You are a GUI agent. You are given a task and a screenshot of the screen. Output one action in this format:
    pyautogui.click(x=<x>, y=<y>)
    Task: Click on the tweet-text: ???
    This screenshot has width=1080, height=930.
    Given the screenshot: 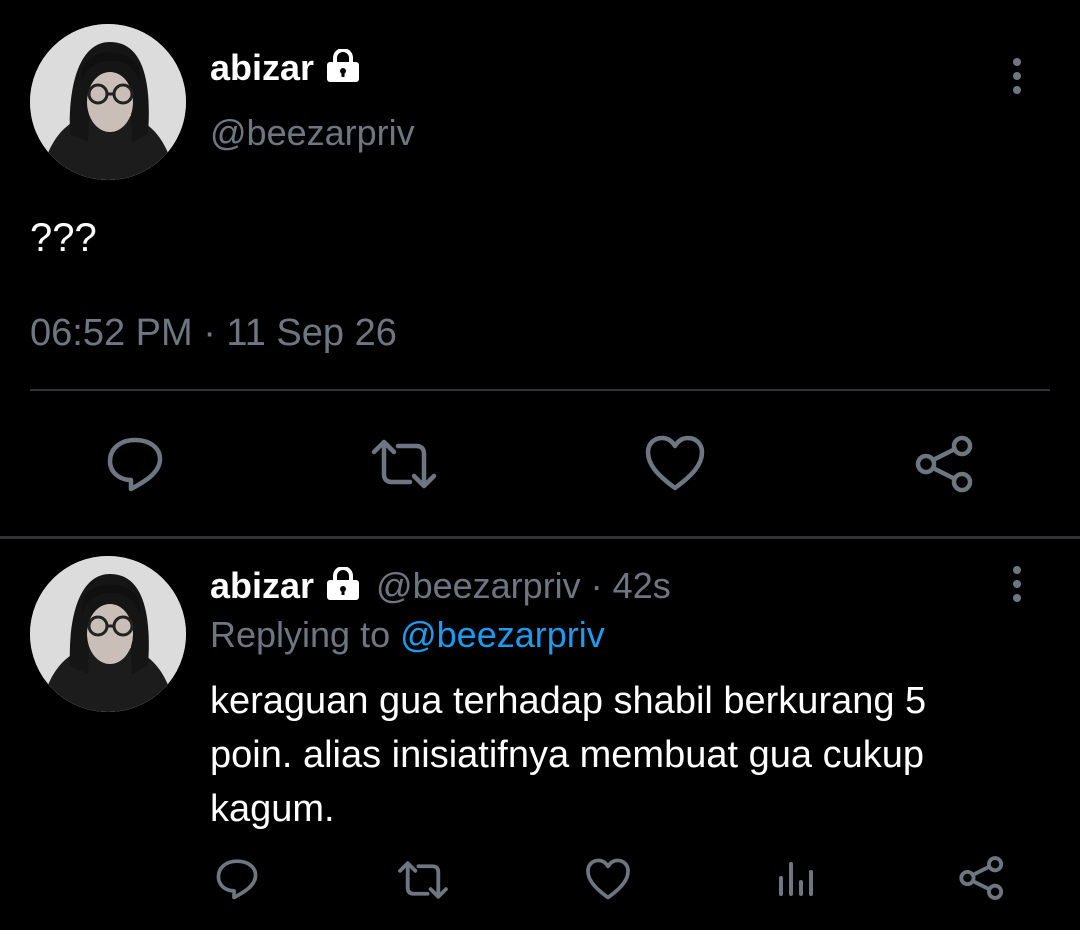 What is the action you would take?
    pyautogui.click(x=63, y=238)
    